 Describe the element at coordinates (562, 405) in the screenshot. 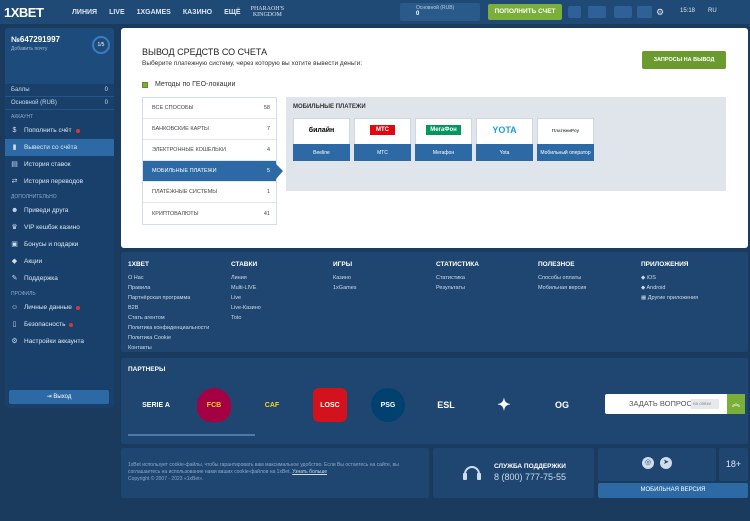

I see `partner-og: OG` at that location.